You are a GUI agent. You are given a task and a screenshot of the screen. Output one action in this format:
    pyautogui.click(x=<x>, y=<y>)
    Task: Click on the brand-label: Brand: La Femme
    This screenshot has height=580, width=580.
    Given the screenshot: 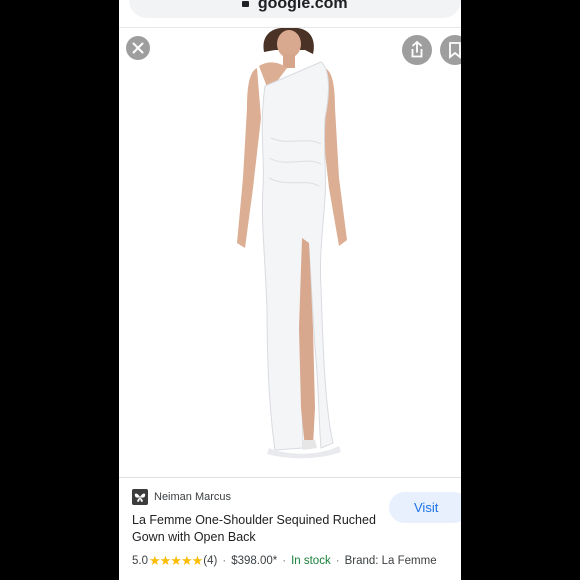 What is the action you would take?
    pyautogui.click(x=390, y=561)
    